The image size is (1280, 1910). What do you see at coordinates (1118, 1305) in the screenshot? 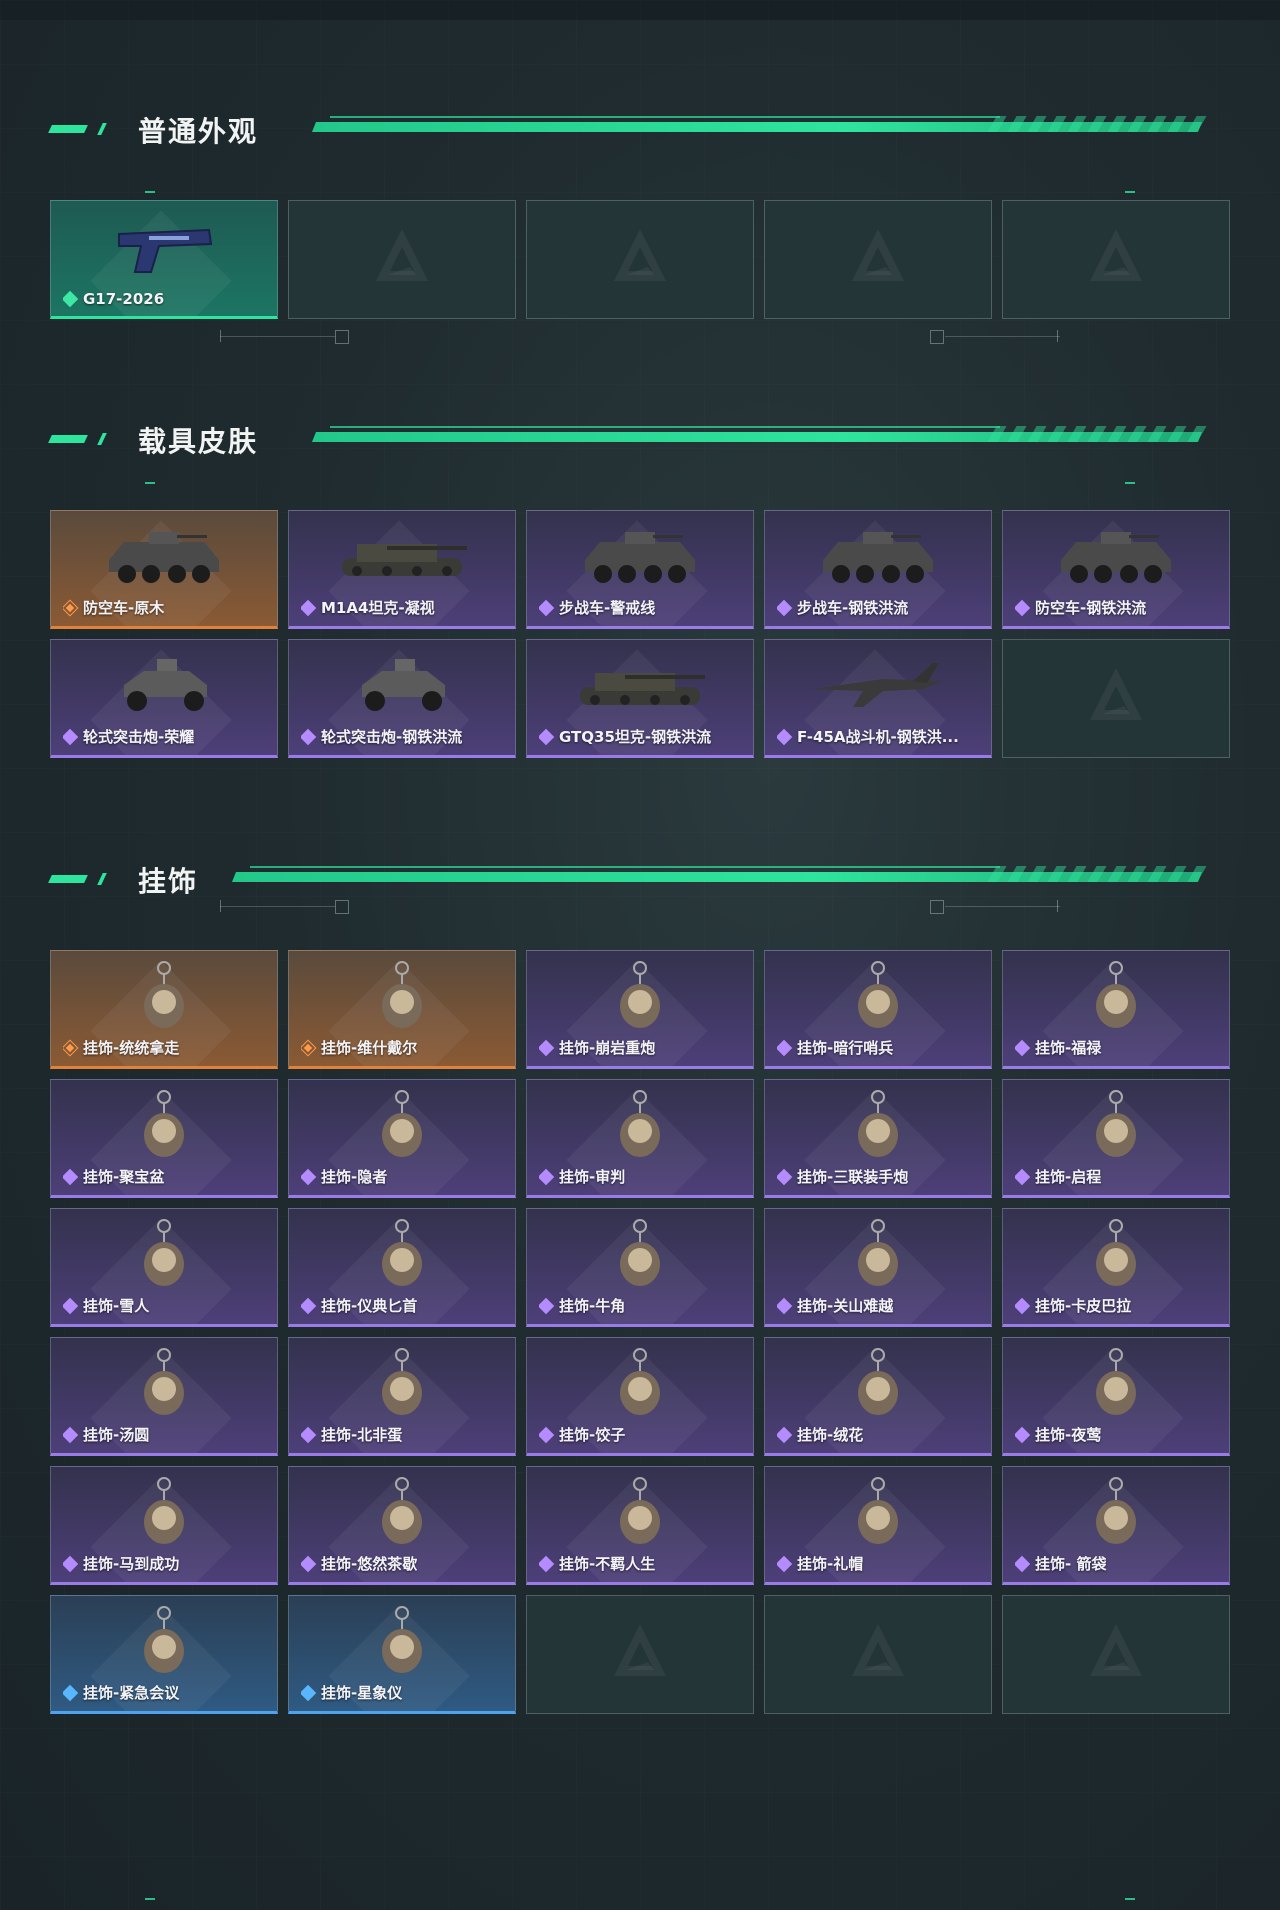
I see `item-label: 挂饰-卡皮巴拉` at bounding box center [1118, 1305].